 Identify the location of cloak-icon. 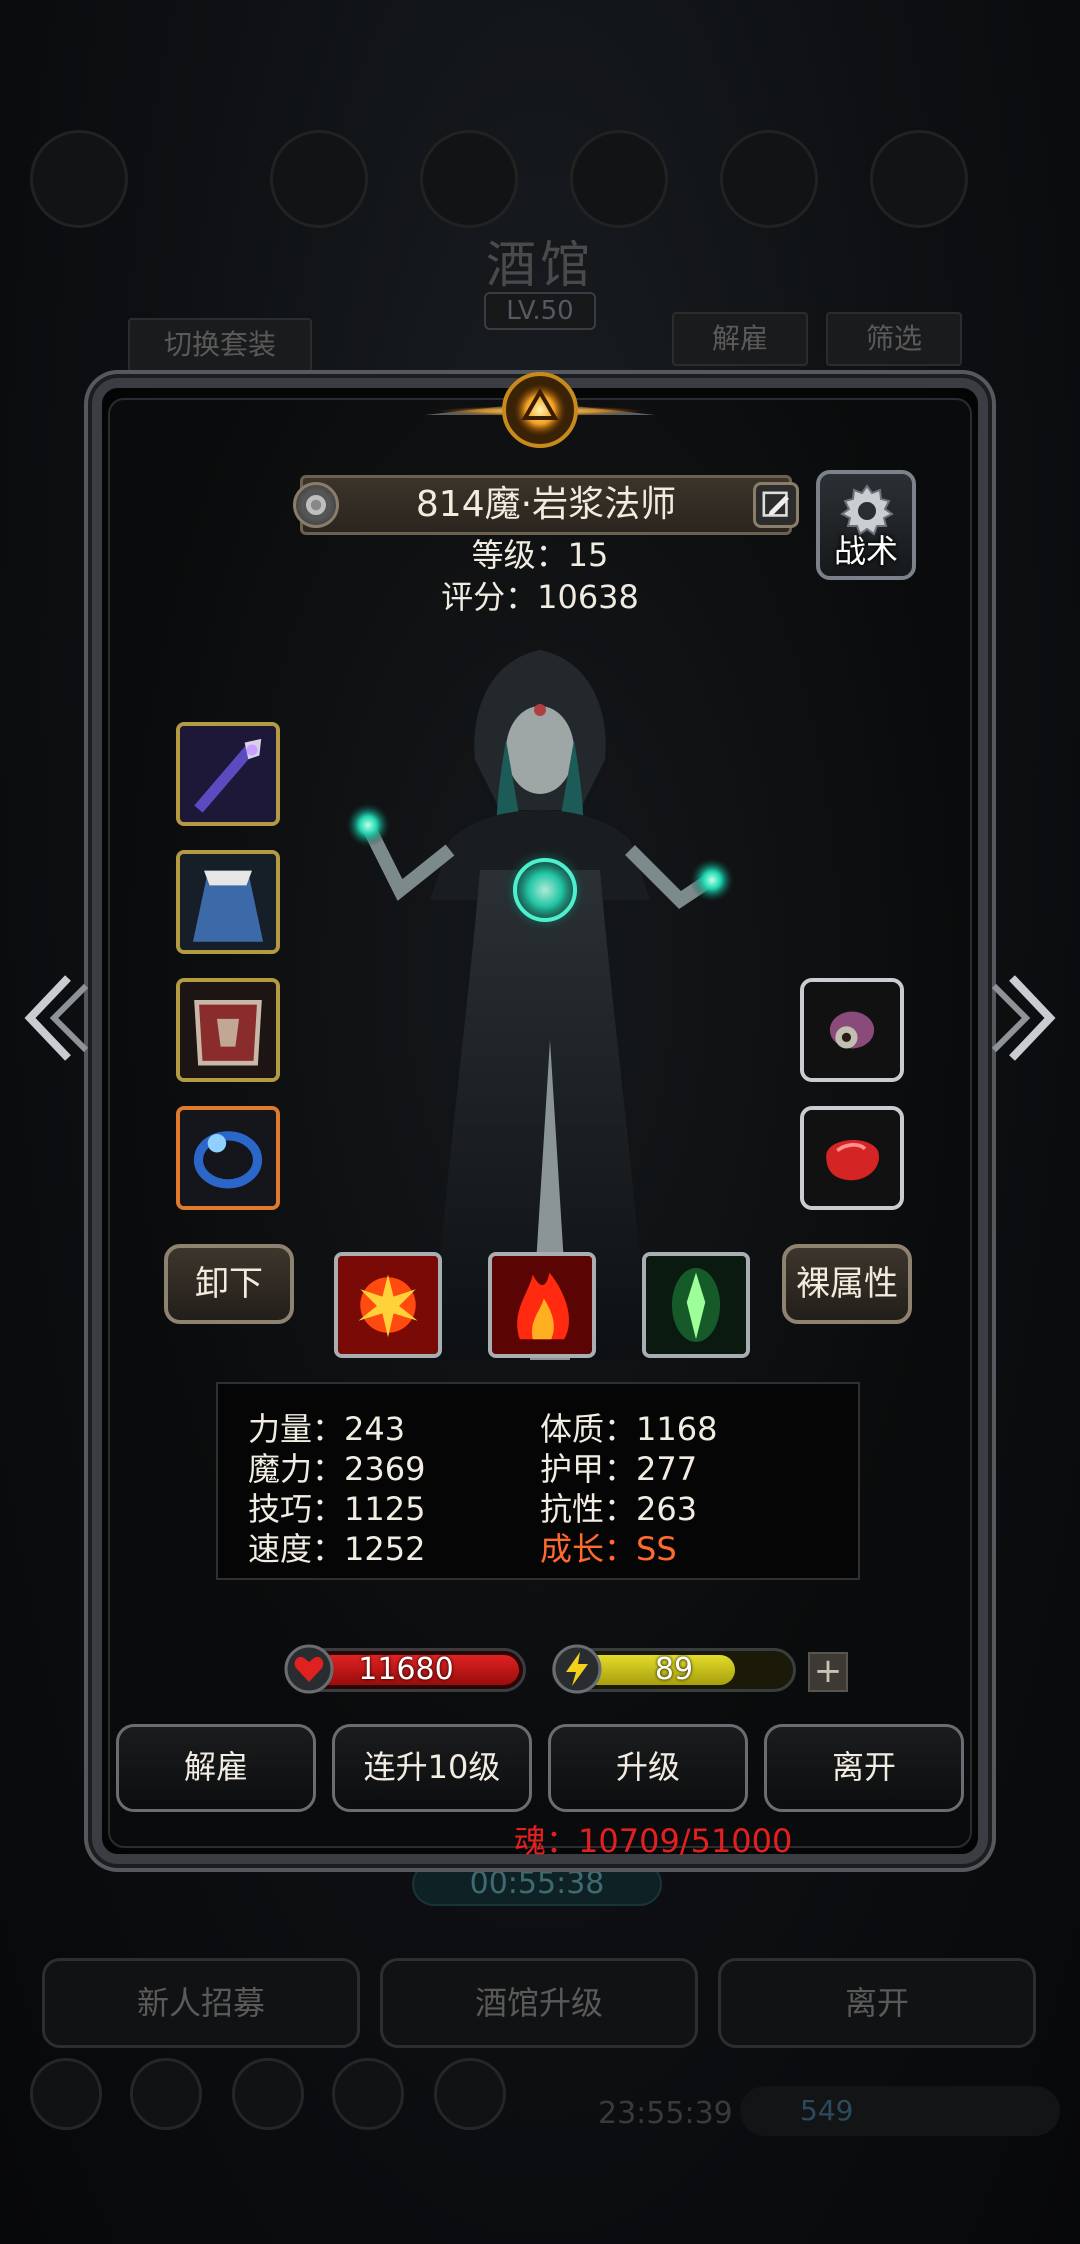
(228, 902).